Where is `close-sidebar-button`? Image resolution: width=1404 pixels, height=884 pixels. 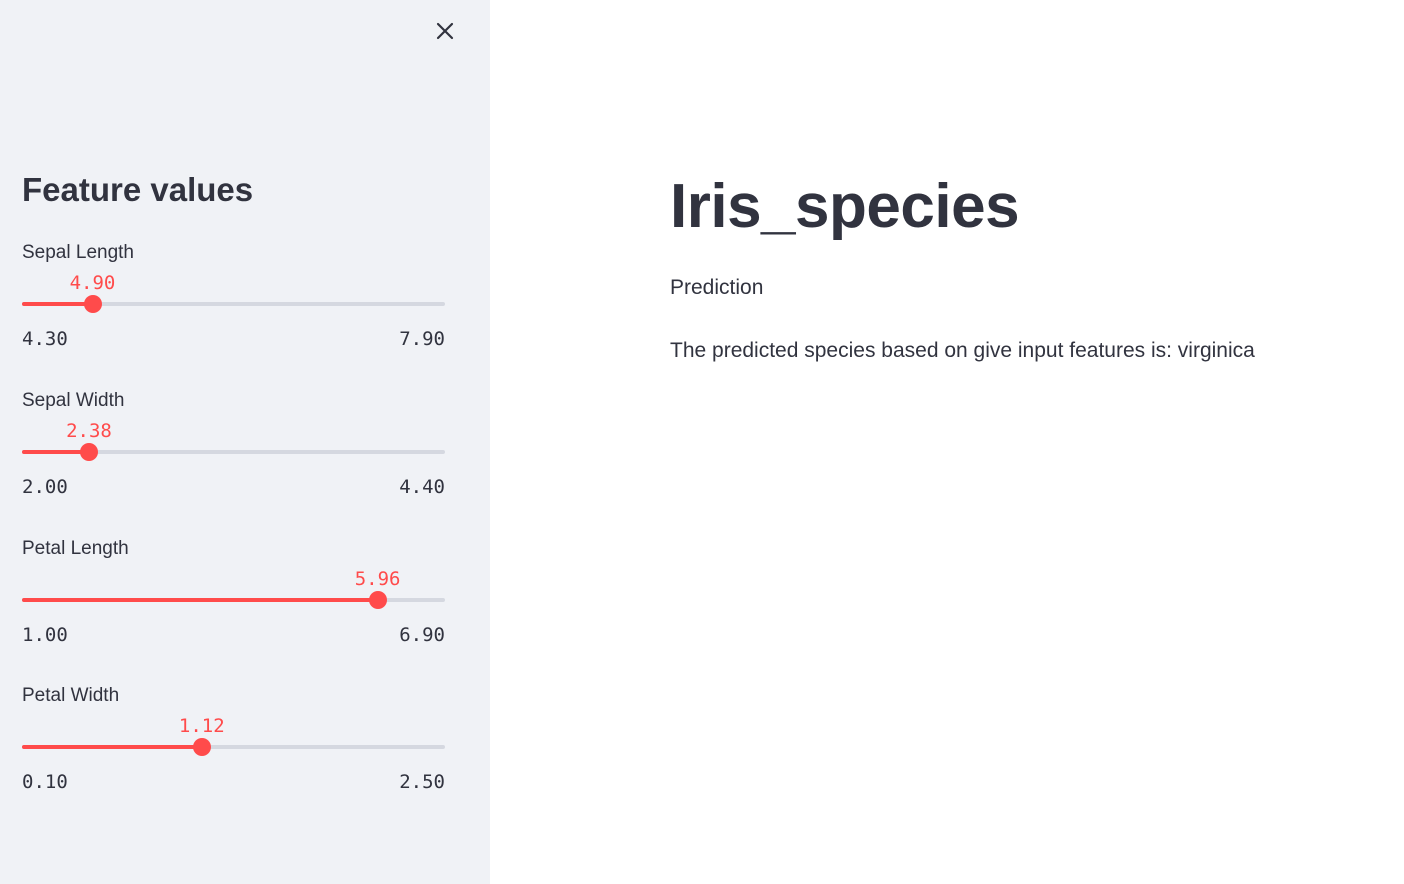 close-sidebar-button is located at coordinates (445, 31).